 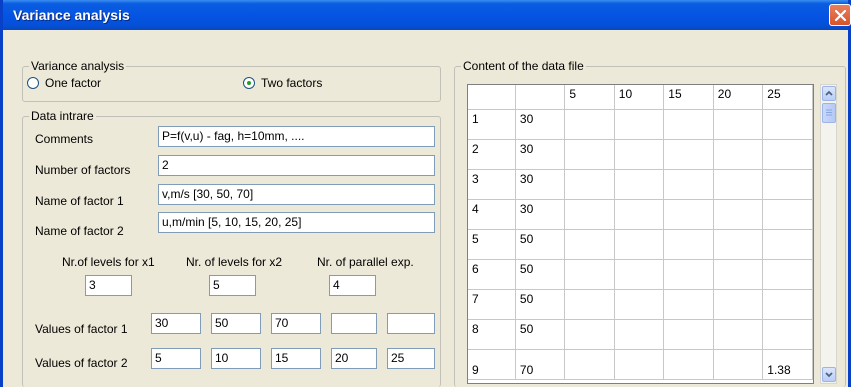 What do you see at coordinates (540, 364) in the screenshot?
I see `grid-cell: 70` at bounding box center [540, 364].